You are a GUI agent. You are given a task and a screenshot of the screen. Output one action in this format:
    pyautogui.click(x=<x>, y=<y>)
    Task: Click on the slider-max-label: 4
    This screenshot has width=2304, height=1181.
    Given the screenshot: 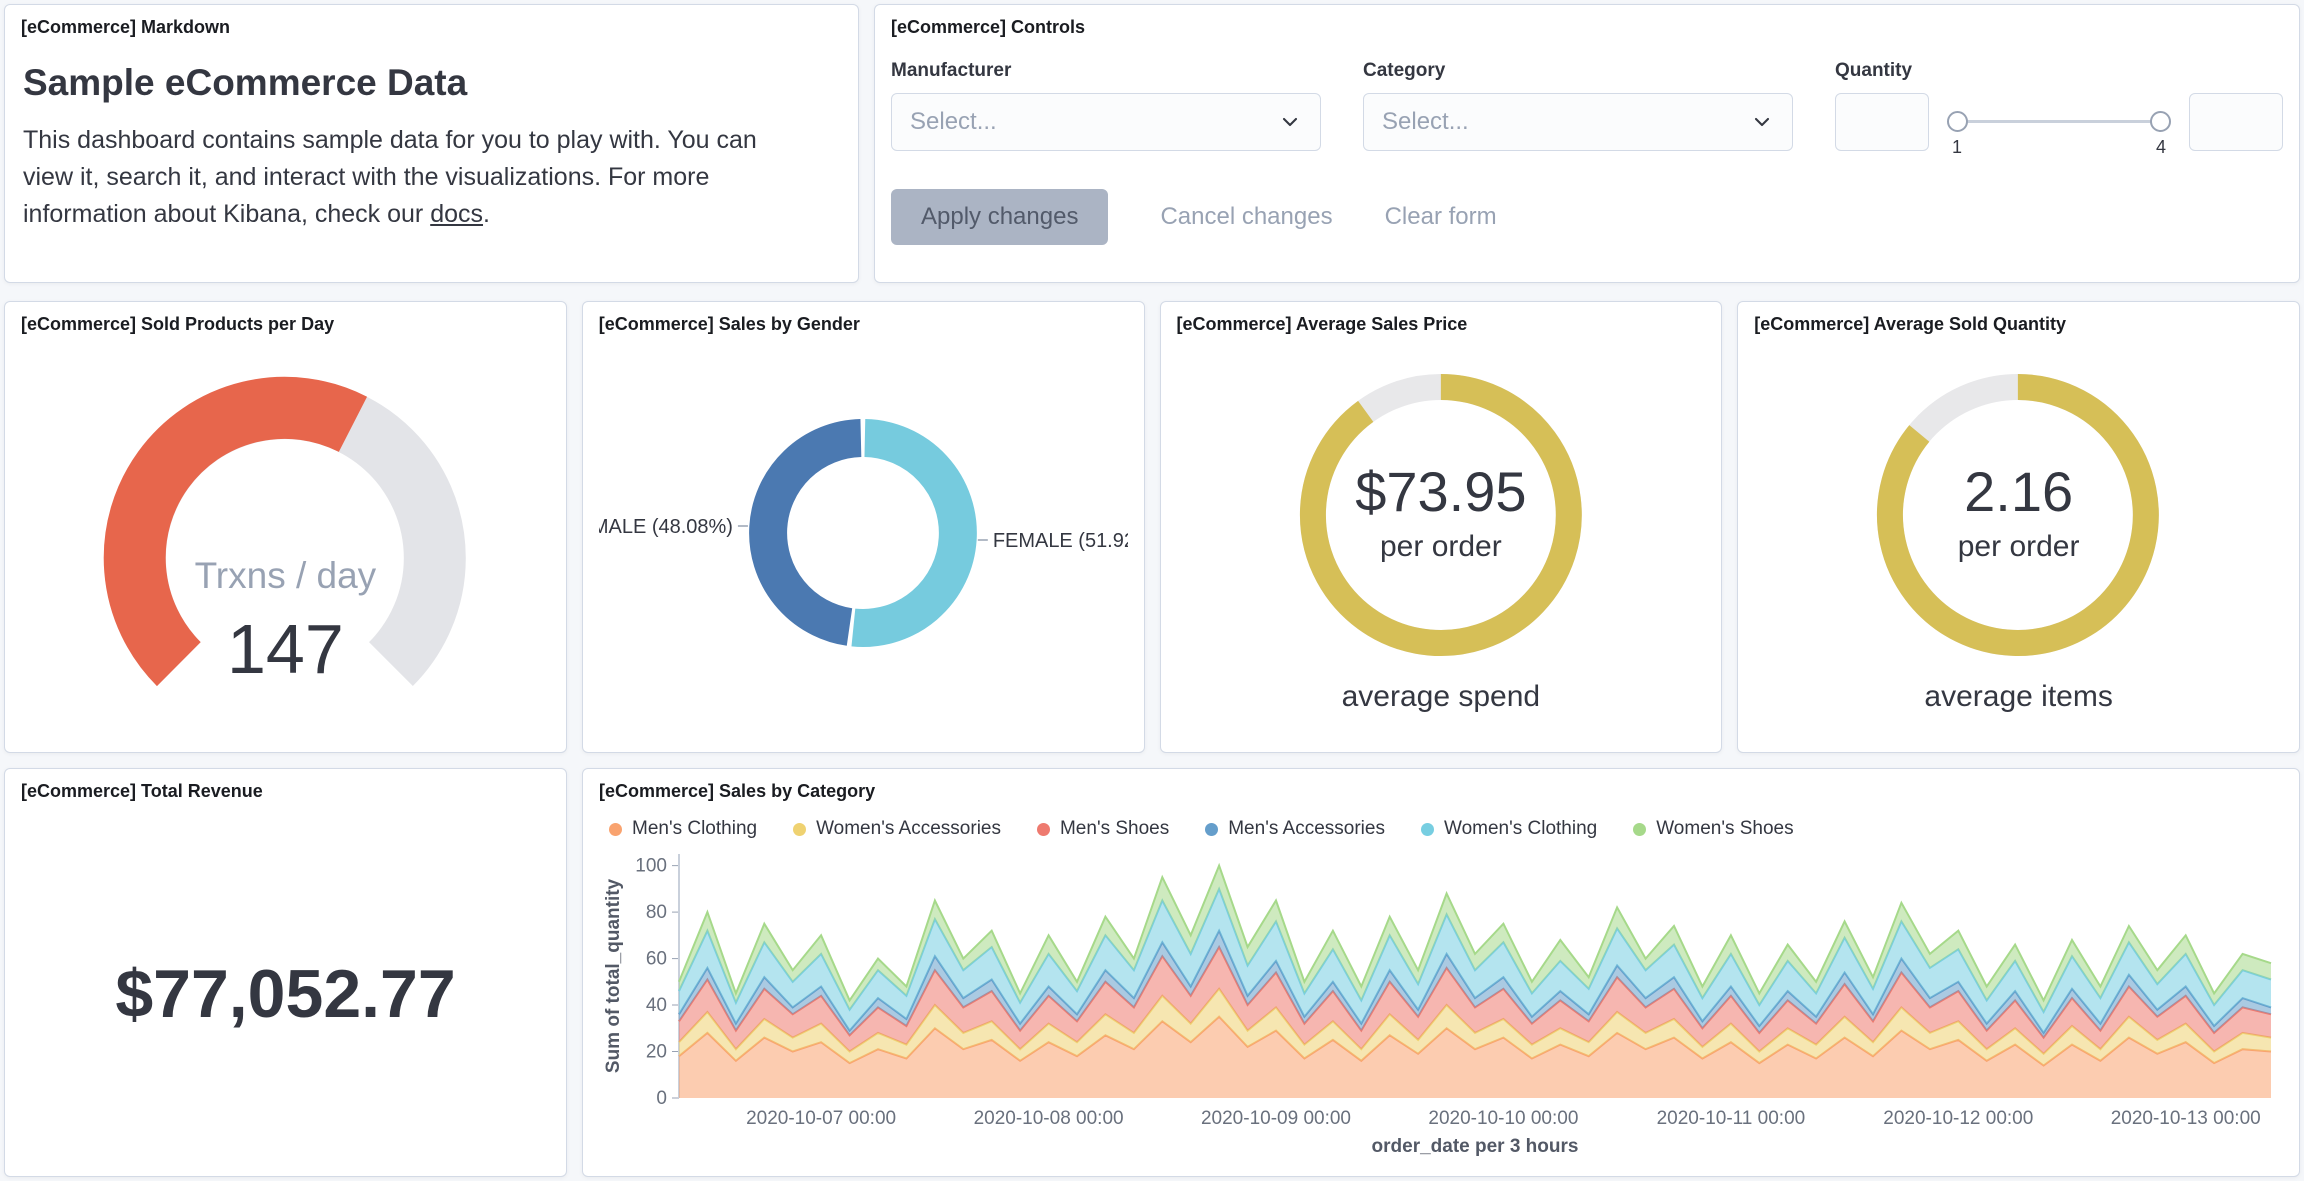 What is the action you would take?
    pyautogui.click(x=2160, y=147)
    